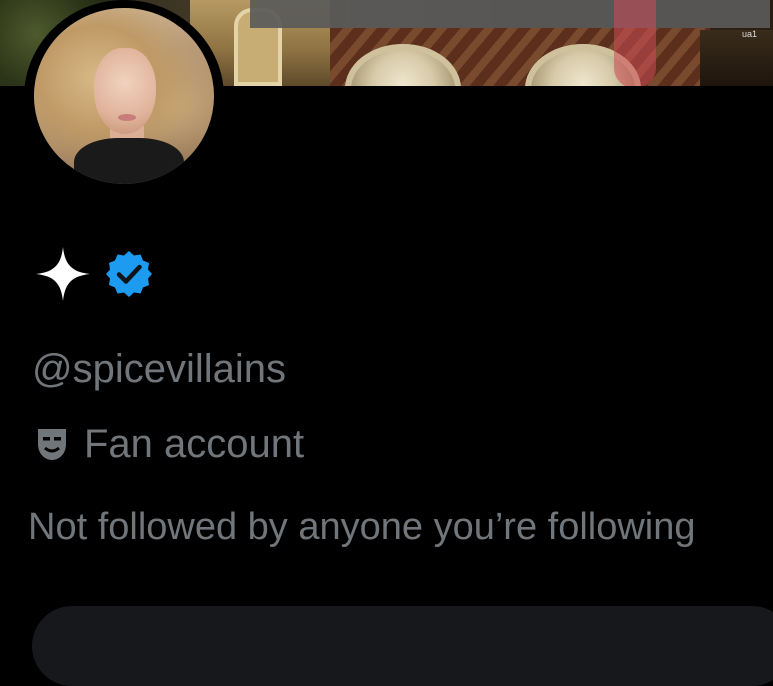  I want to click on banner-pink-strip, so click(635, 43).